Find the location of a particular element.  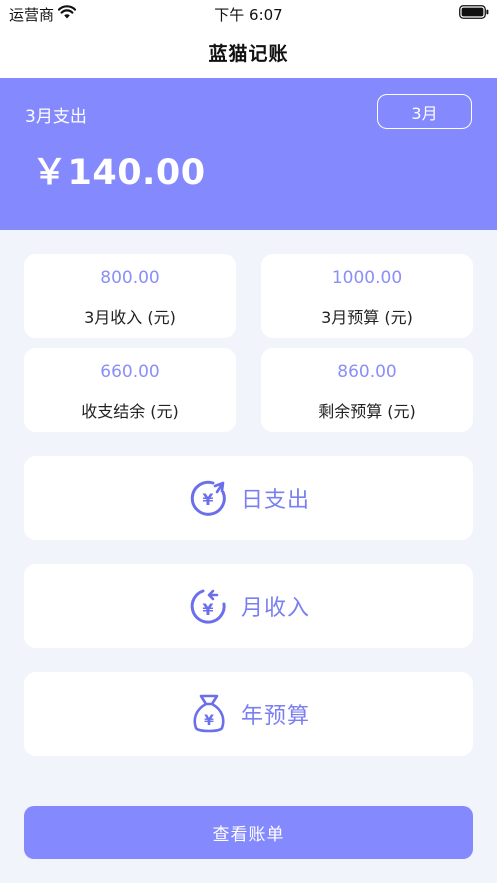

expense-summary-label: 3月支出 is located at coordinates (56, 117).